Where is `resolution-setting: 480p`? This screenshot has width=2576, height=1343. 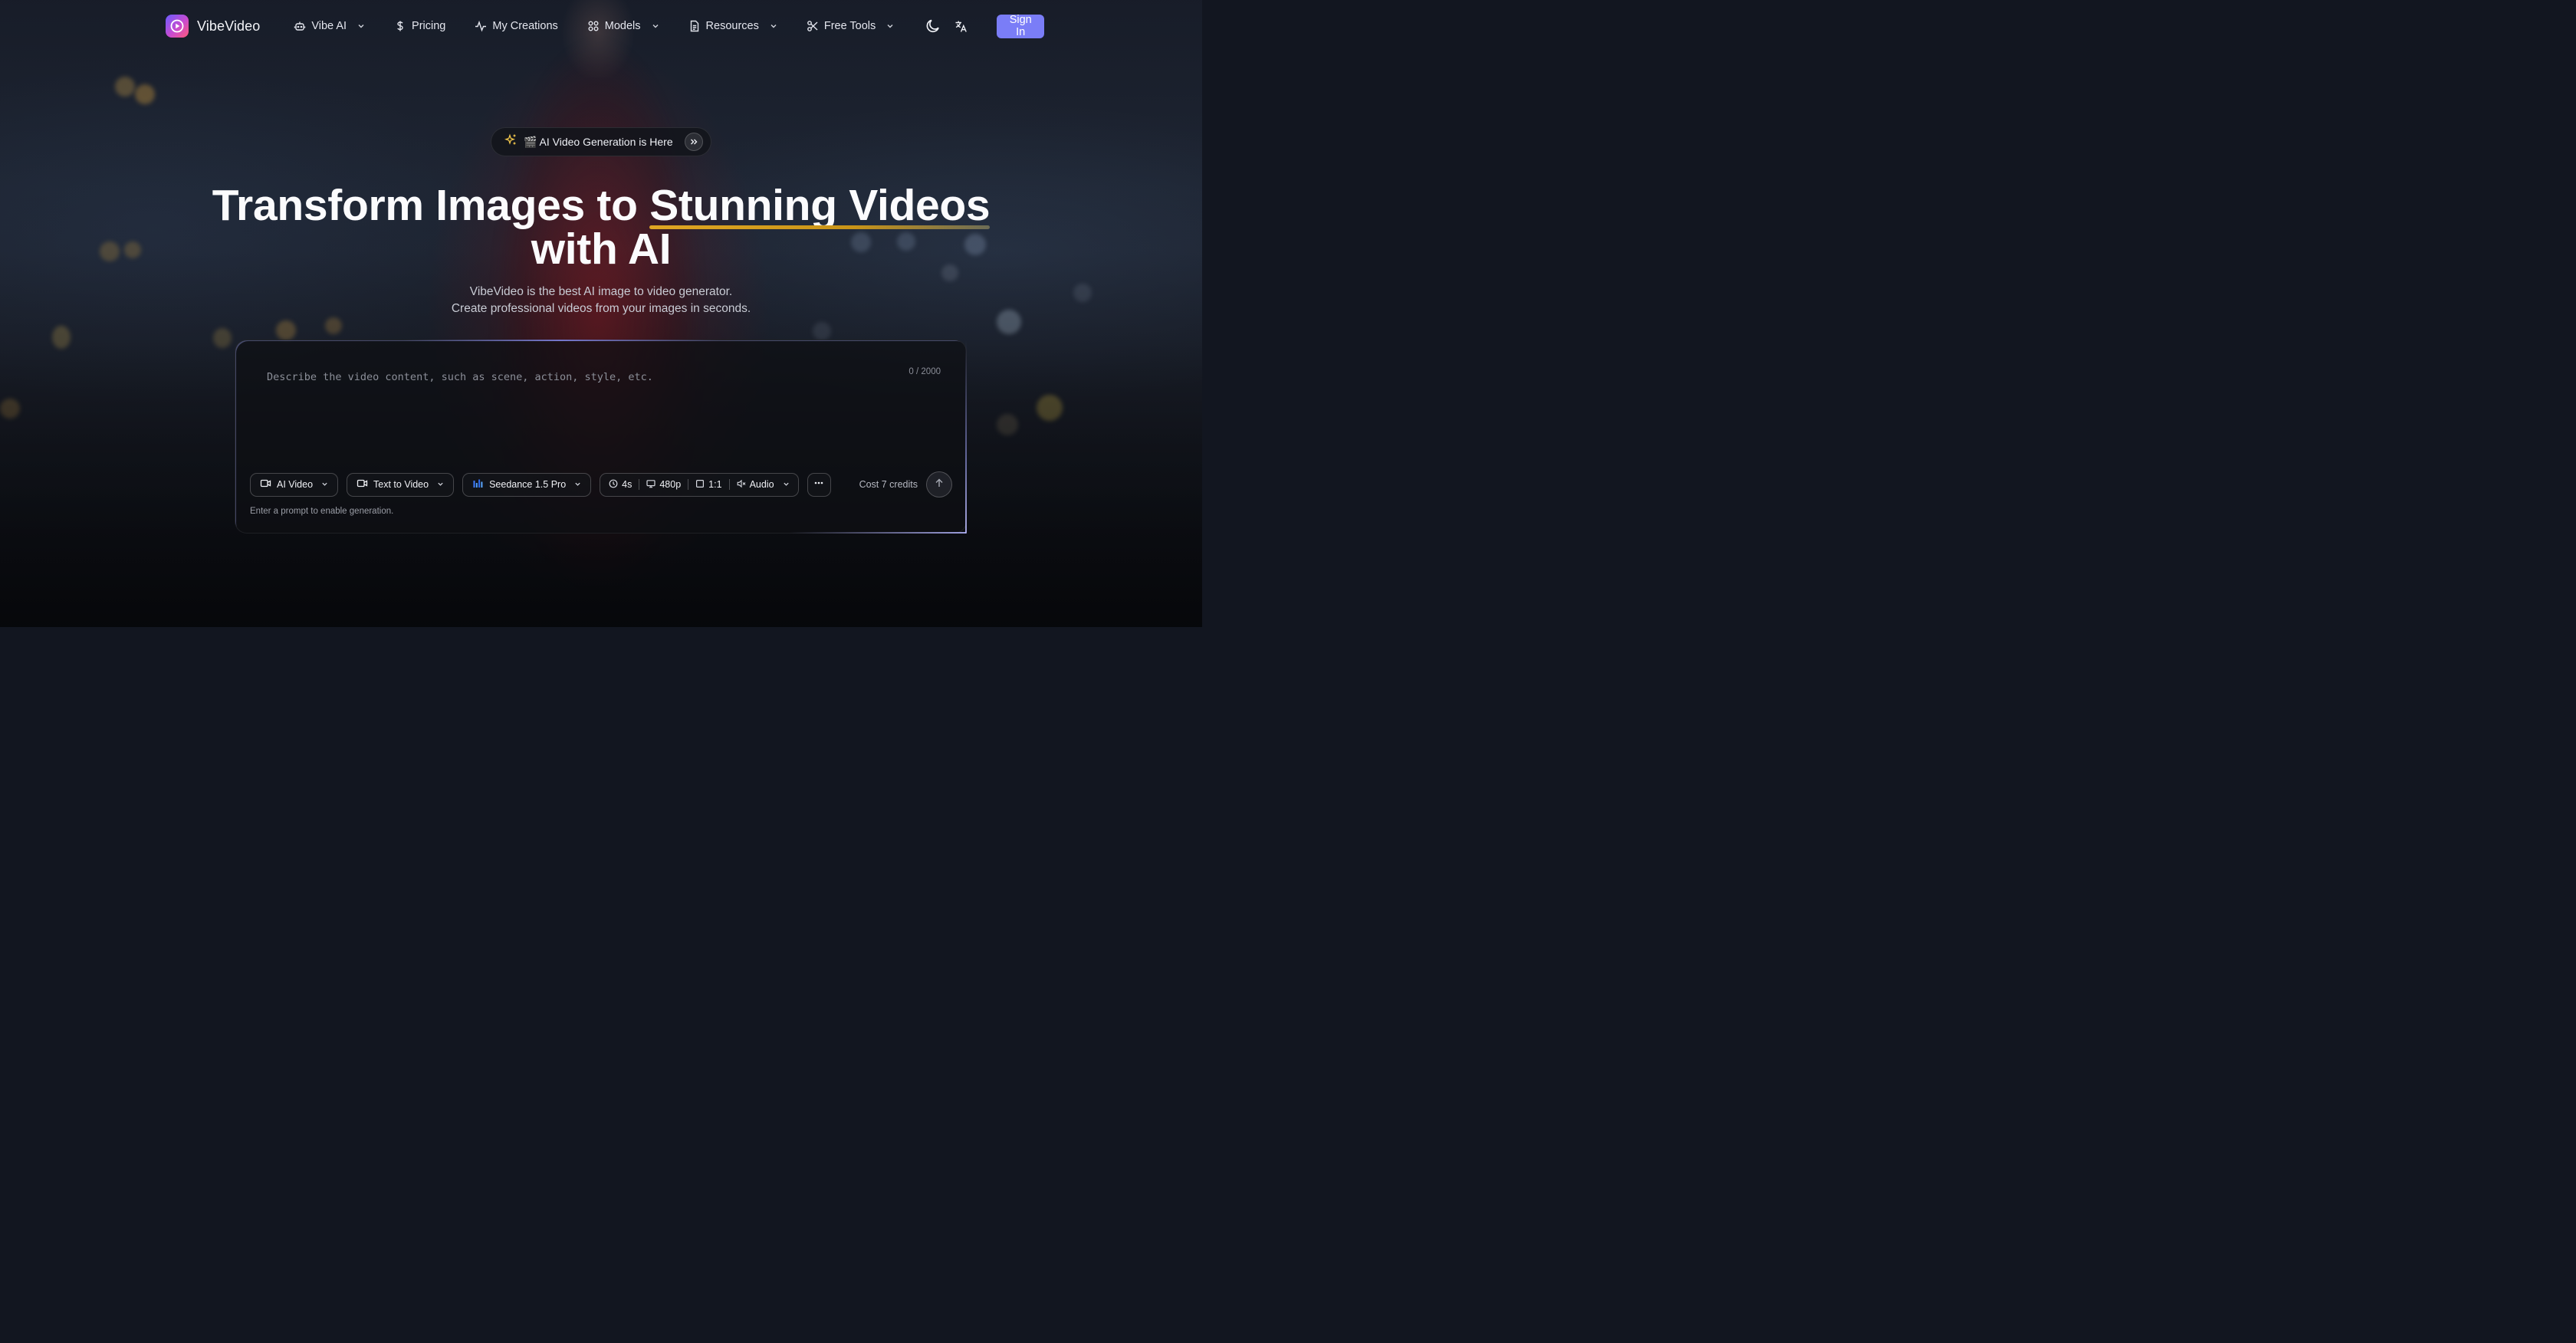 resolution-setting: 480p is located at coordinates (663, 485).